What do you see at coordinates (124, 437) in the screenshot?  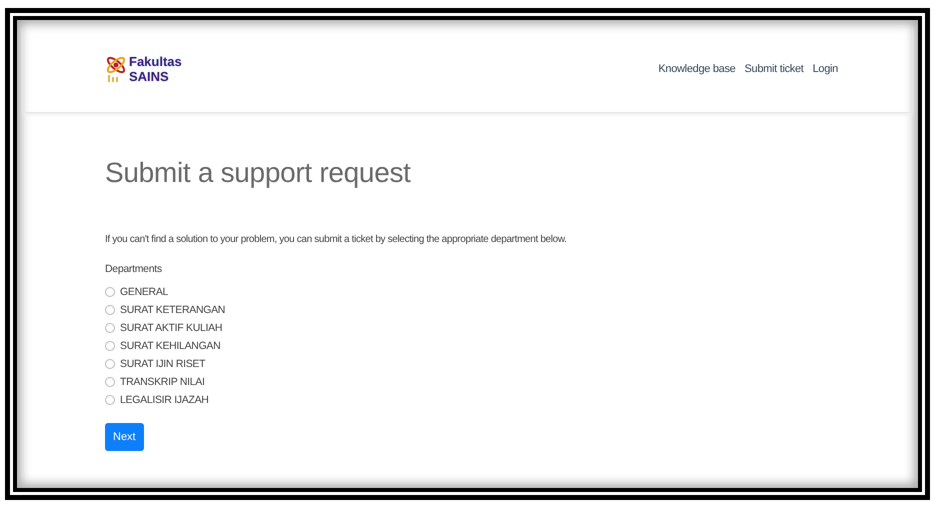 I see `next-button: Next` at bounding box center [124, 437].